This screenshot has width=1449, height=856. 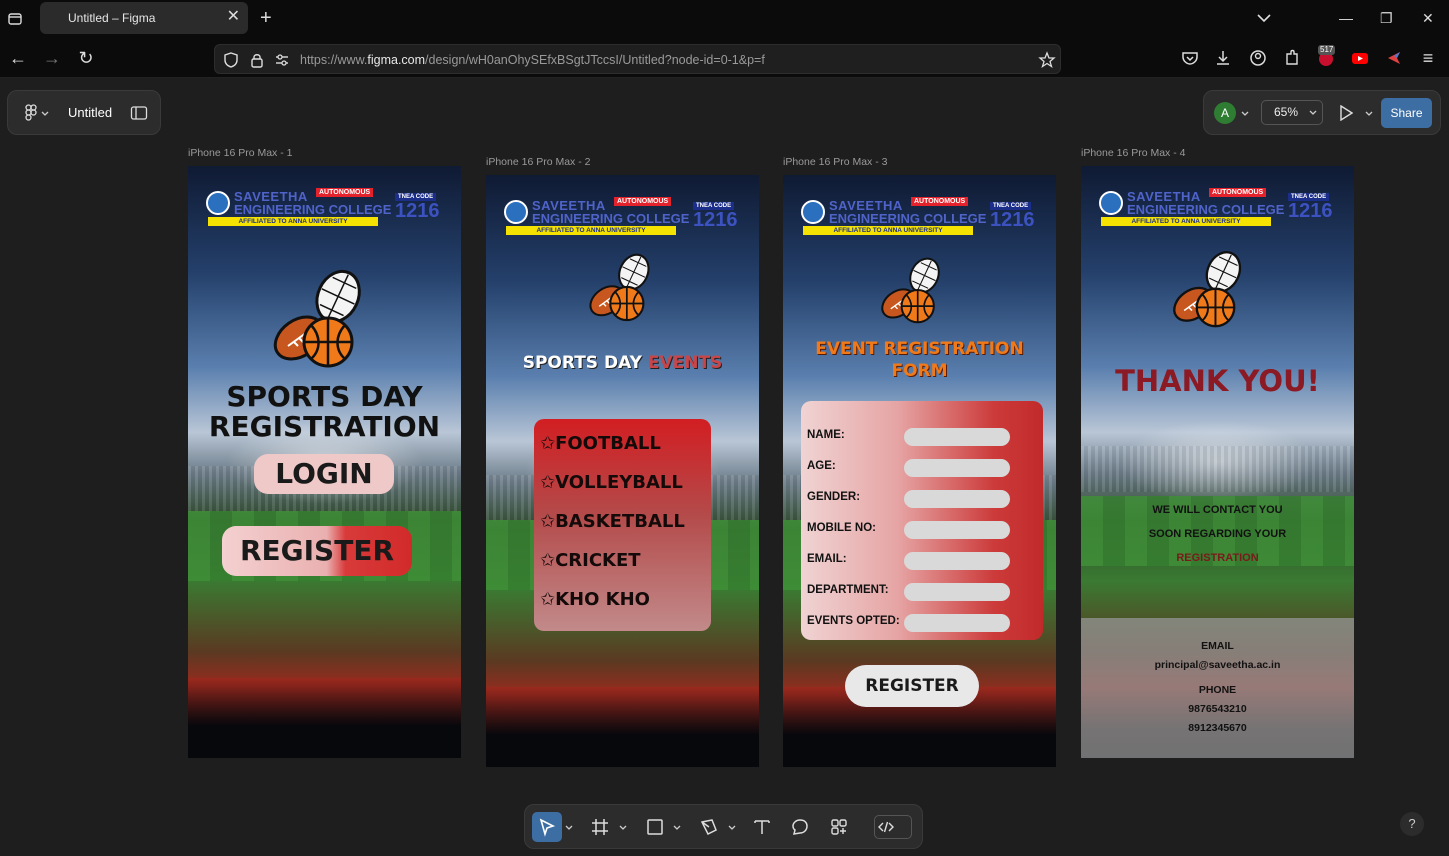 I want to click on event-item: ✩CRICKET, so click(x=590, y=560).